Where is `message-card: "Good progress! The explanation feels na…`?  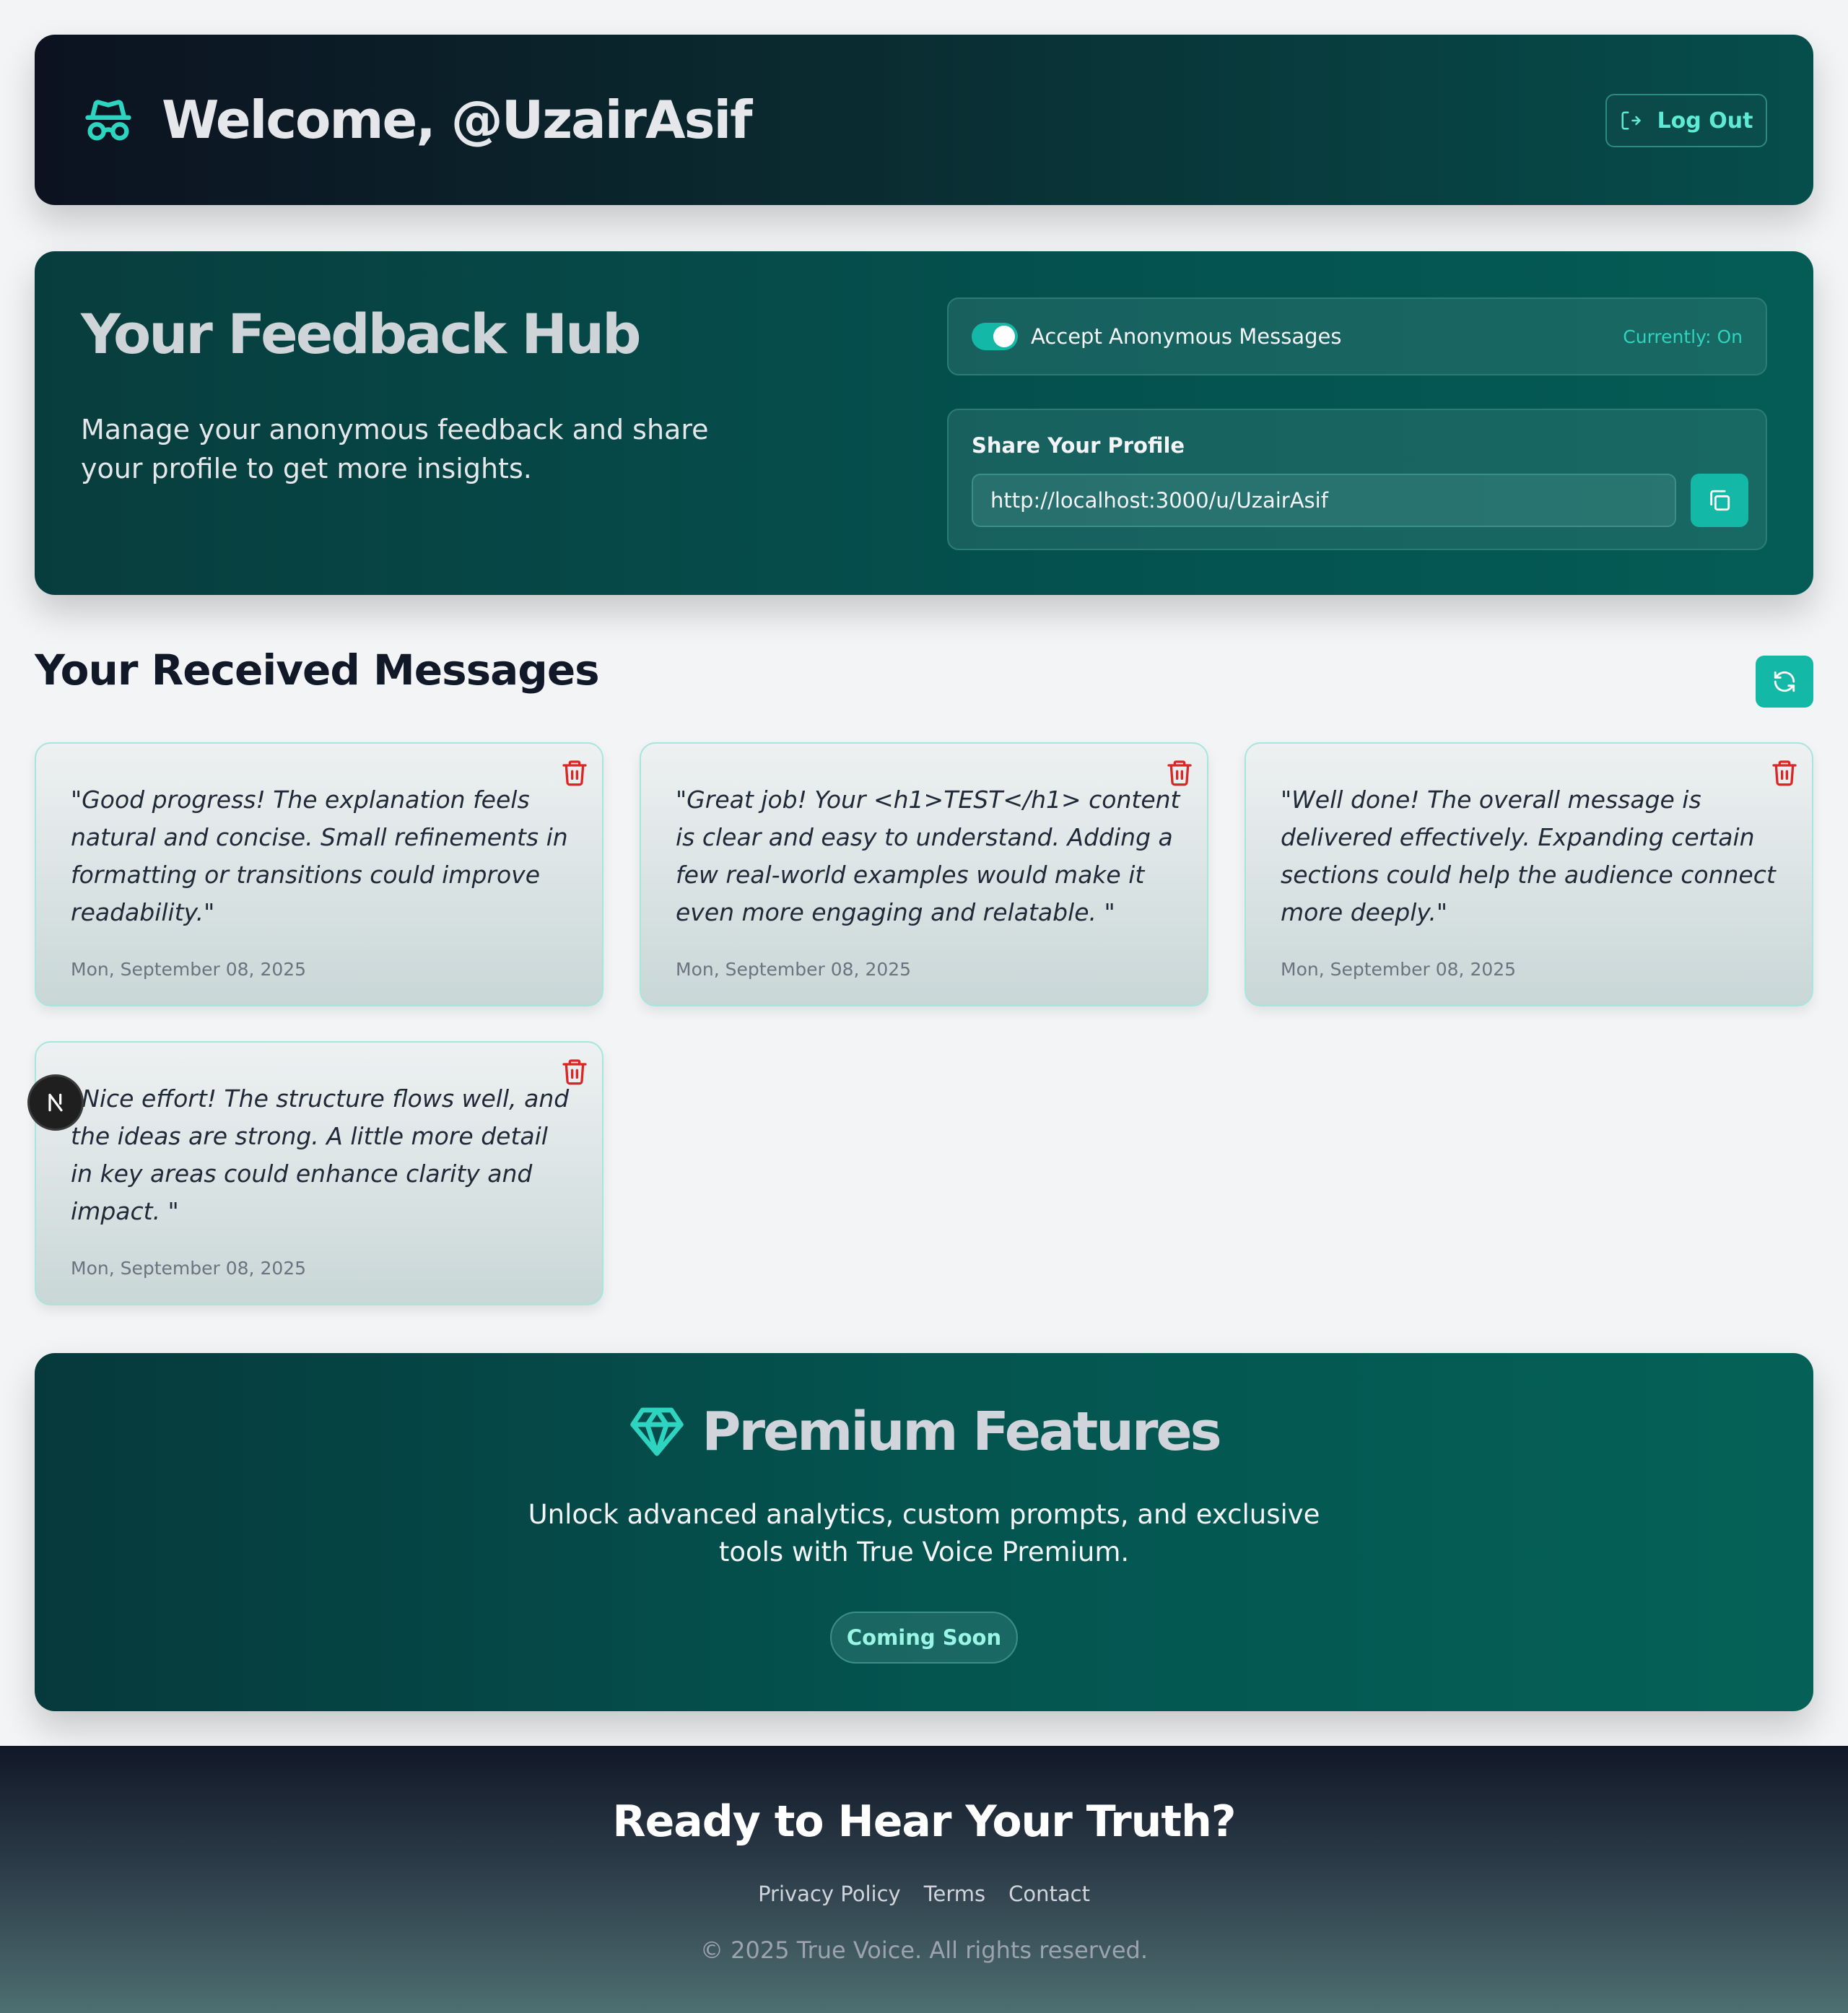
message-card: "Good progress! The explanation feels na… is located at coordinates (319, 874).